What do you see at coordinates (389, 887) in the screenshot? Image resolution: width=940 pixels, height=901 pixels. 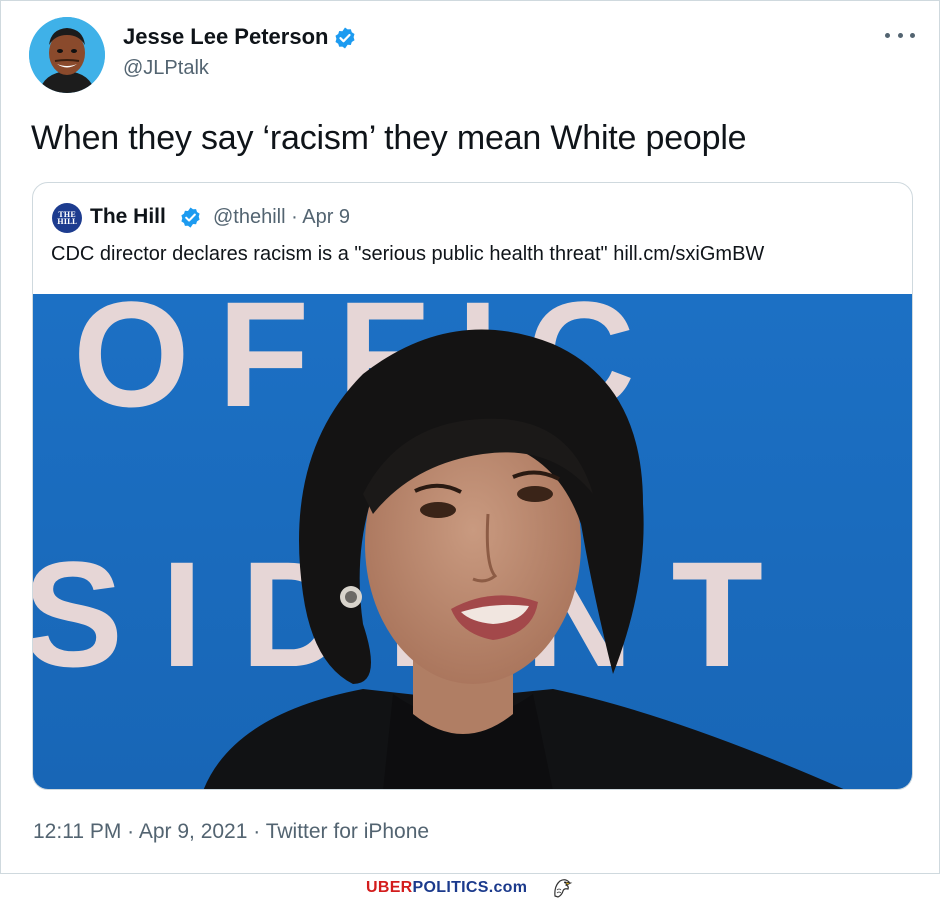 I see `watermark-uber: UBER` at bounding box center [389, 887].